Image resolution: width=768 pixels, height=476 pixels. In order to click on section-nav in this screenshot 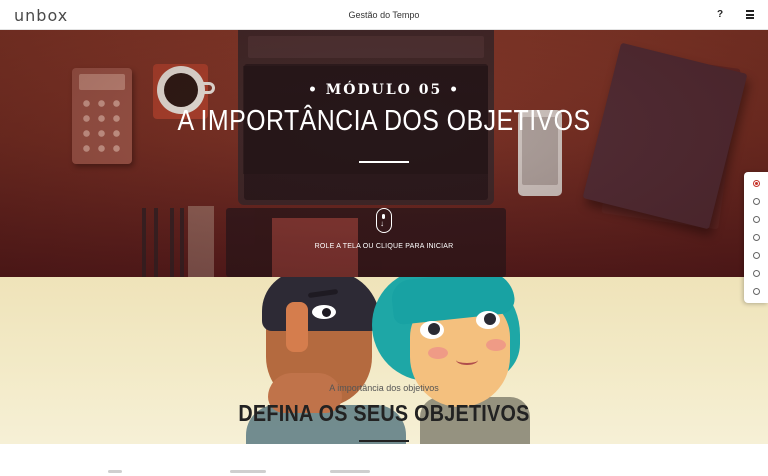, I will do `click(756, 237)`.